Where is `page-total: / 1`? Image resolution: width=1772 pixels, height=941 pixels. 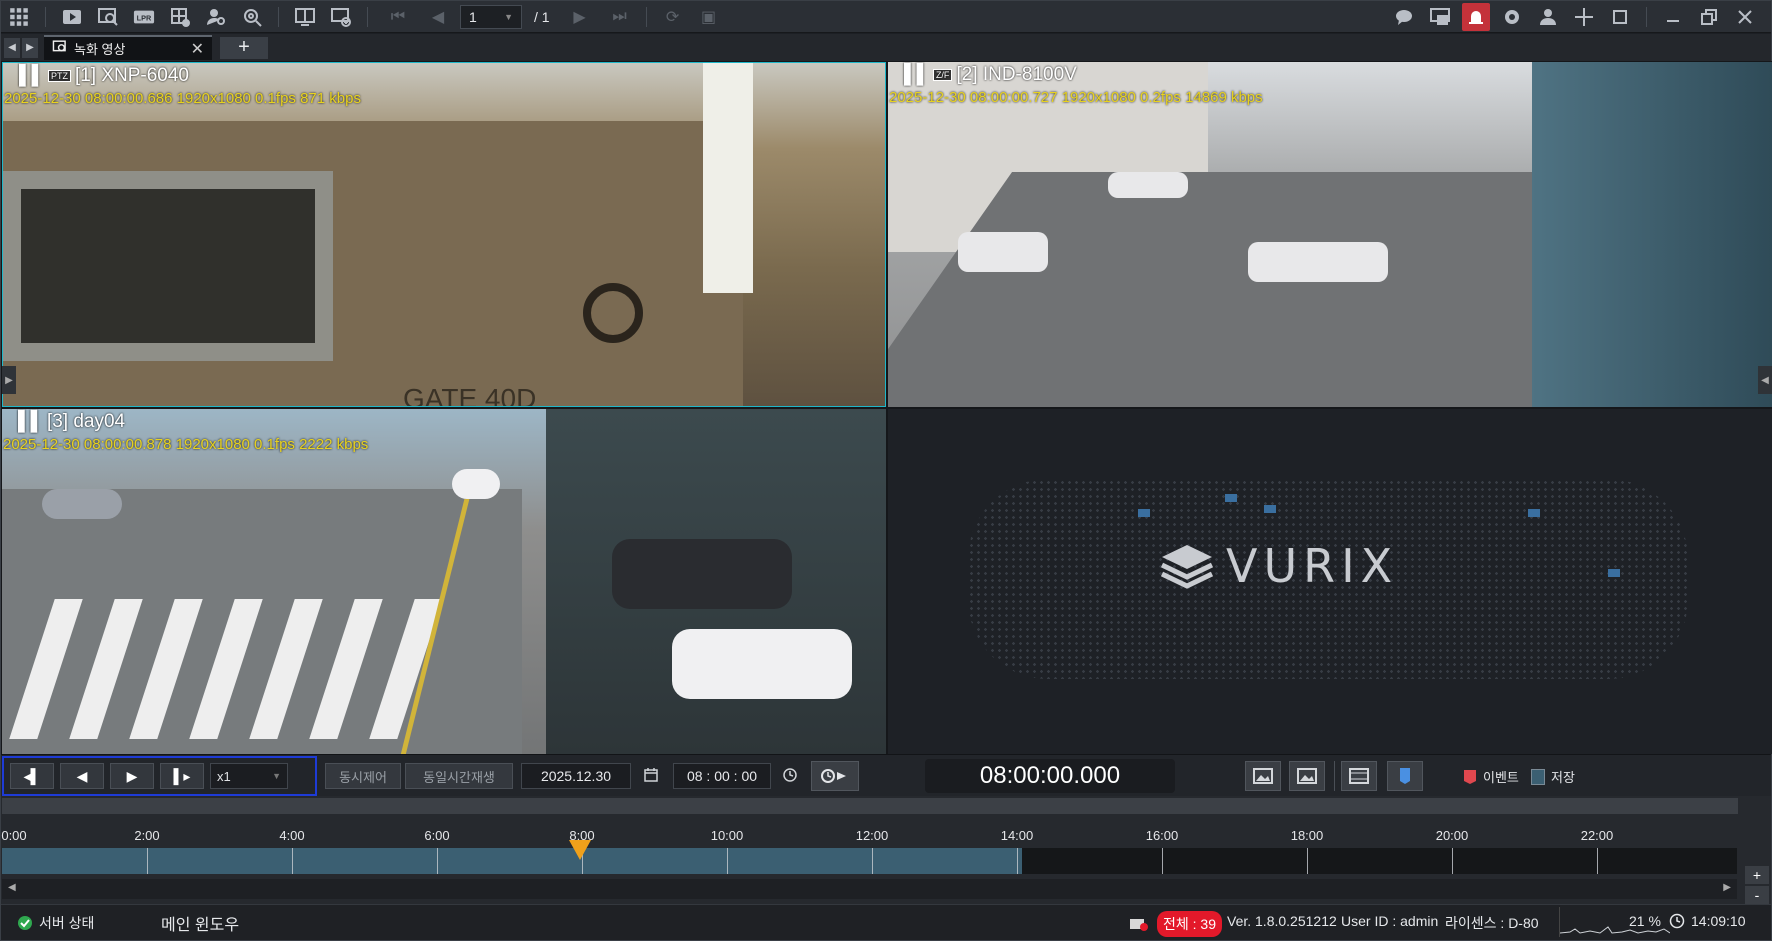 page-total: / 1 is located at coordinates (542, 16).